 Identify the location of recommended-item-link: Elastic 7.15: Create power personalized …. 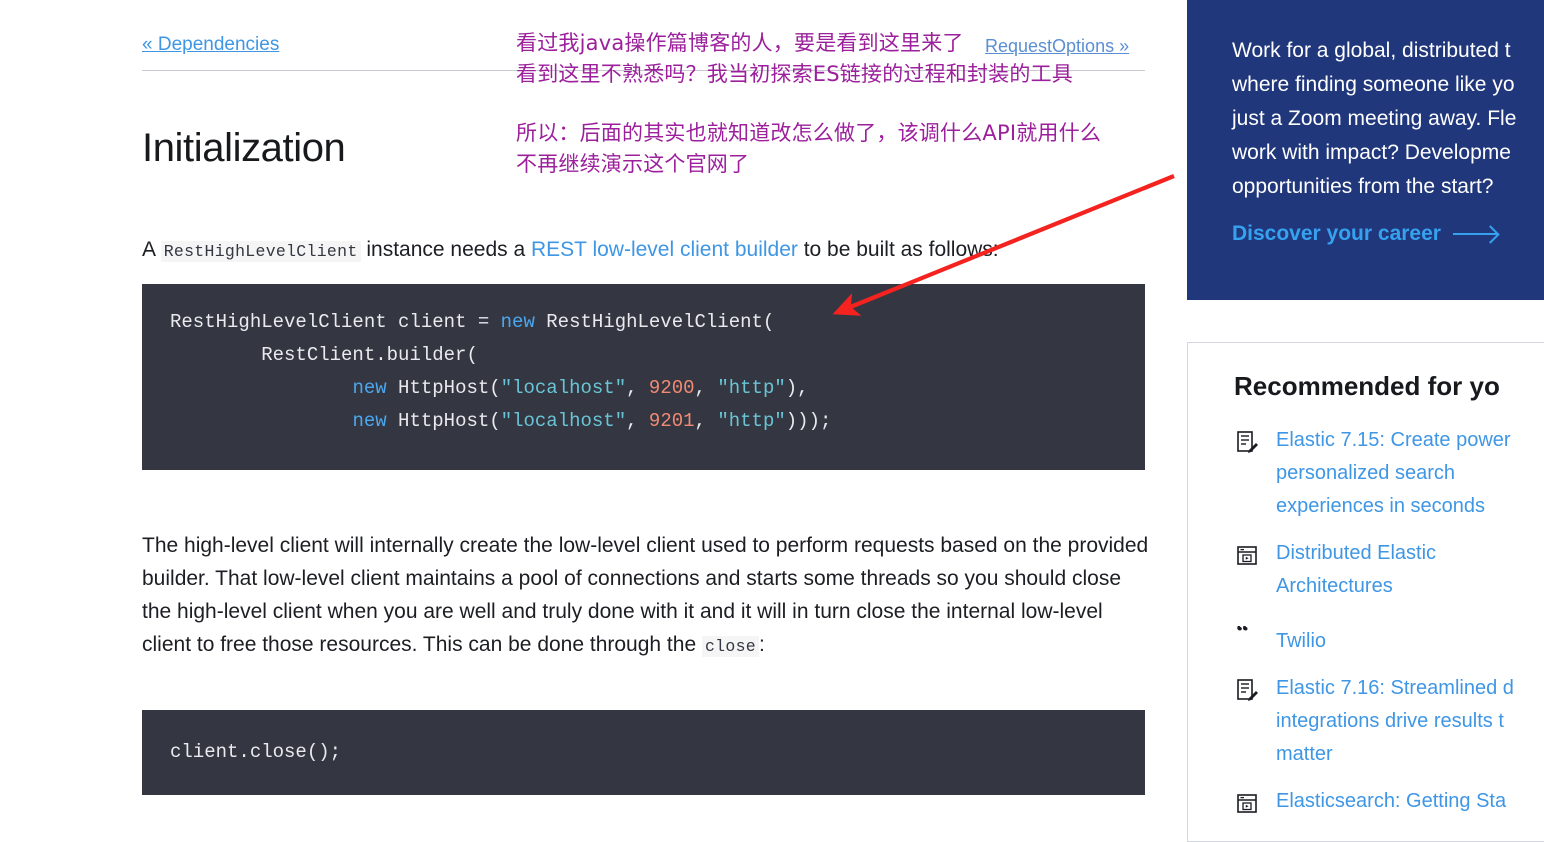
(1406, 473).